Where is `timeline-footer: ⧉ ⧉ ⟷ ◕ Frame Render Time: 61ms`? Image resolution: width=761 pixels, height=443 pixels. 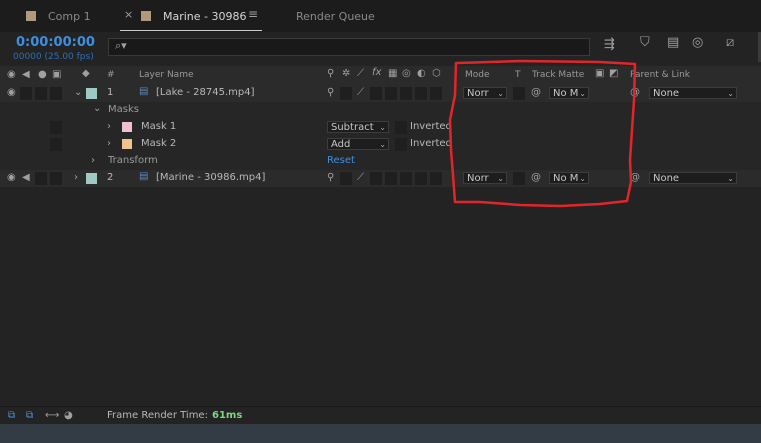
timeline-footer: ⧉ ⧉ ⟷ ◕ Frame Render Time: 61ms is located at coordinates (380, 415).